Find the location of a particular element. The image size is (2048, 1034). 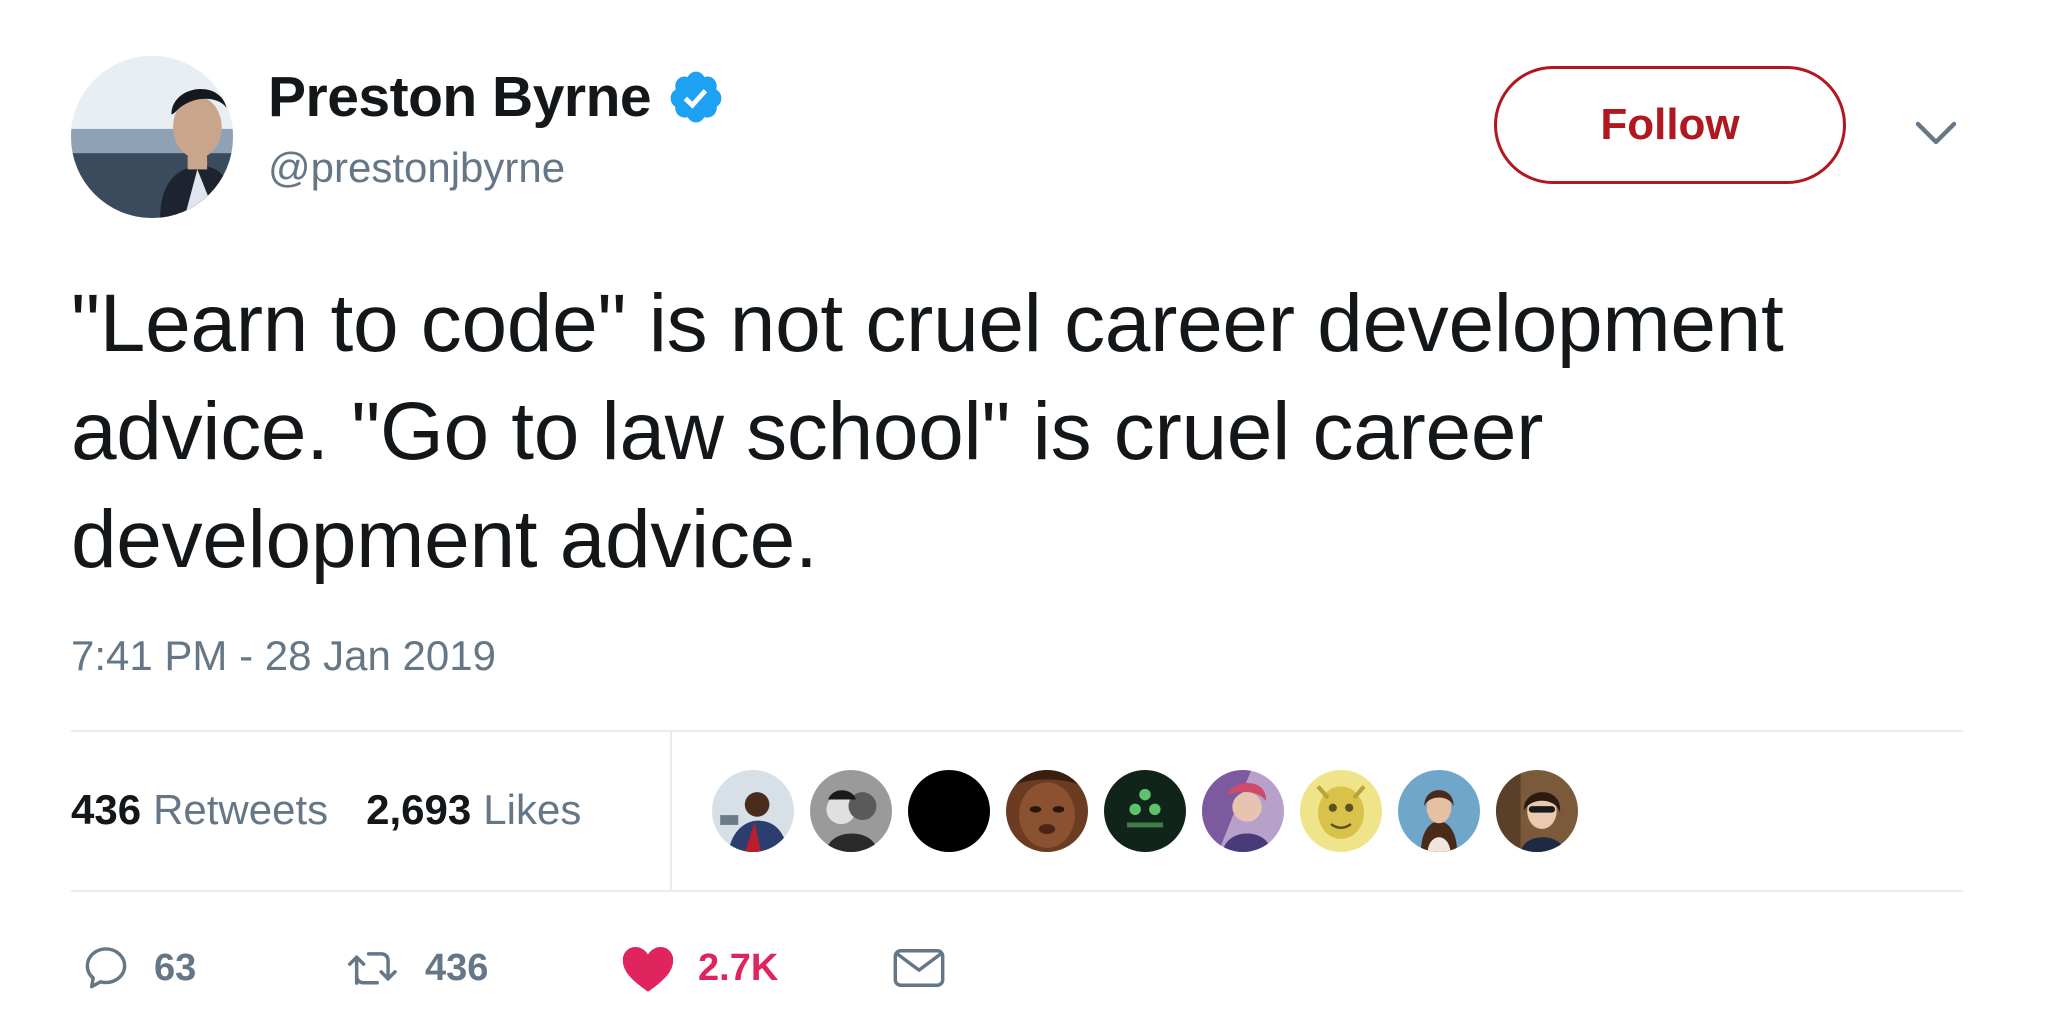

liker-avatar-9-icon is located at coordinates (1537, 811).